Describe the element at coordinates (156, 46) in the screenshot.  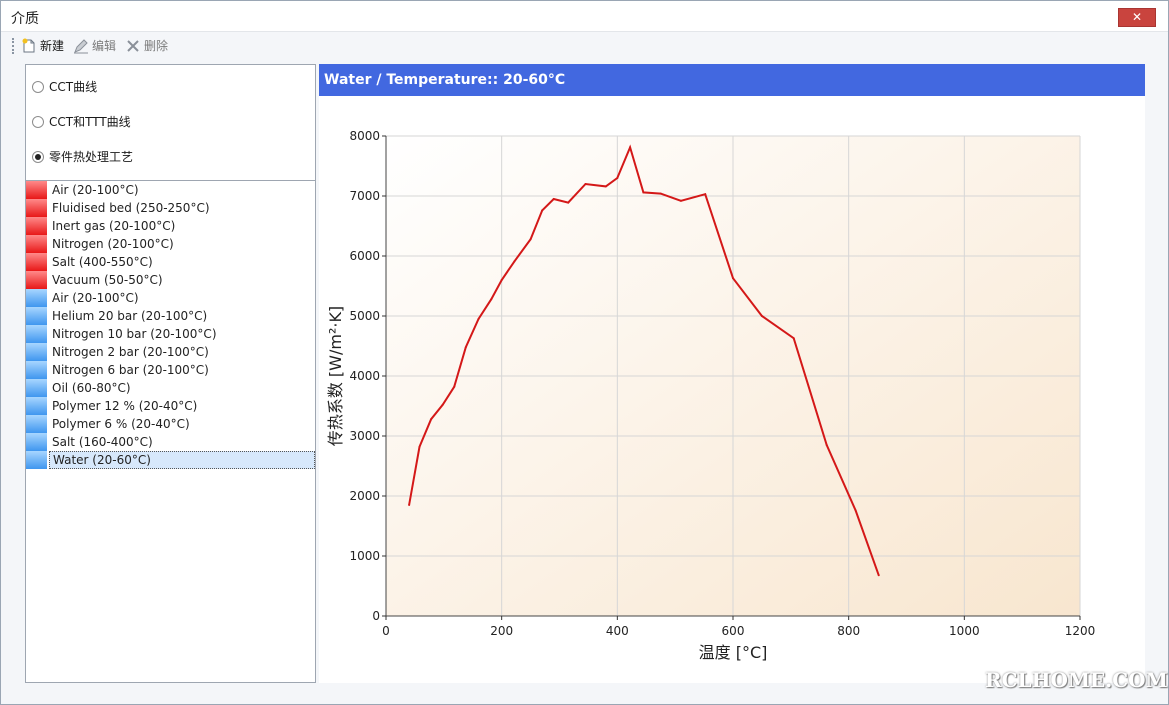
I see `delete-button-label: 删除` at that location.